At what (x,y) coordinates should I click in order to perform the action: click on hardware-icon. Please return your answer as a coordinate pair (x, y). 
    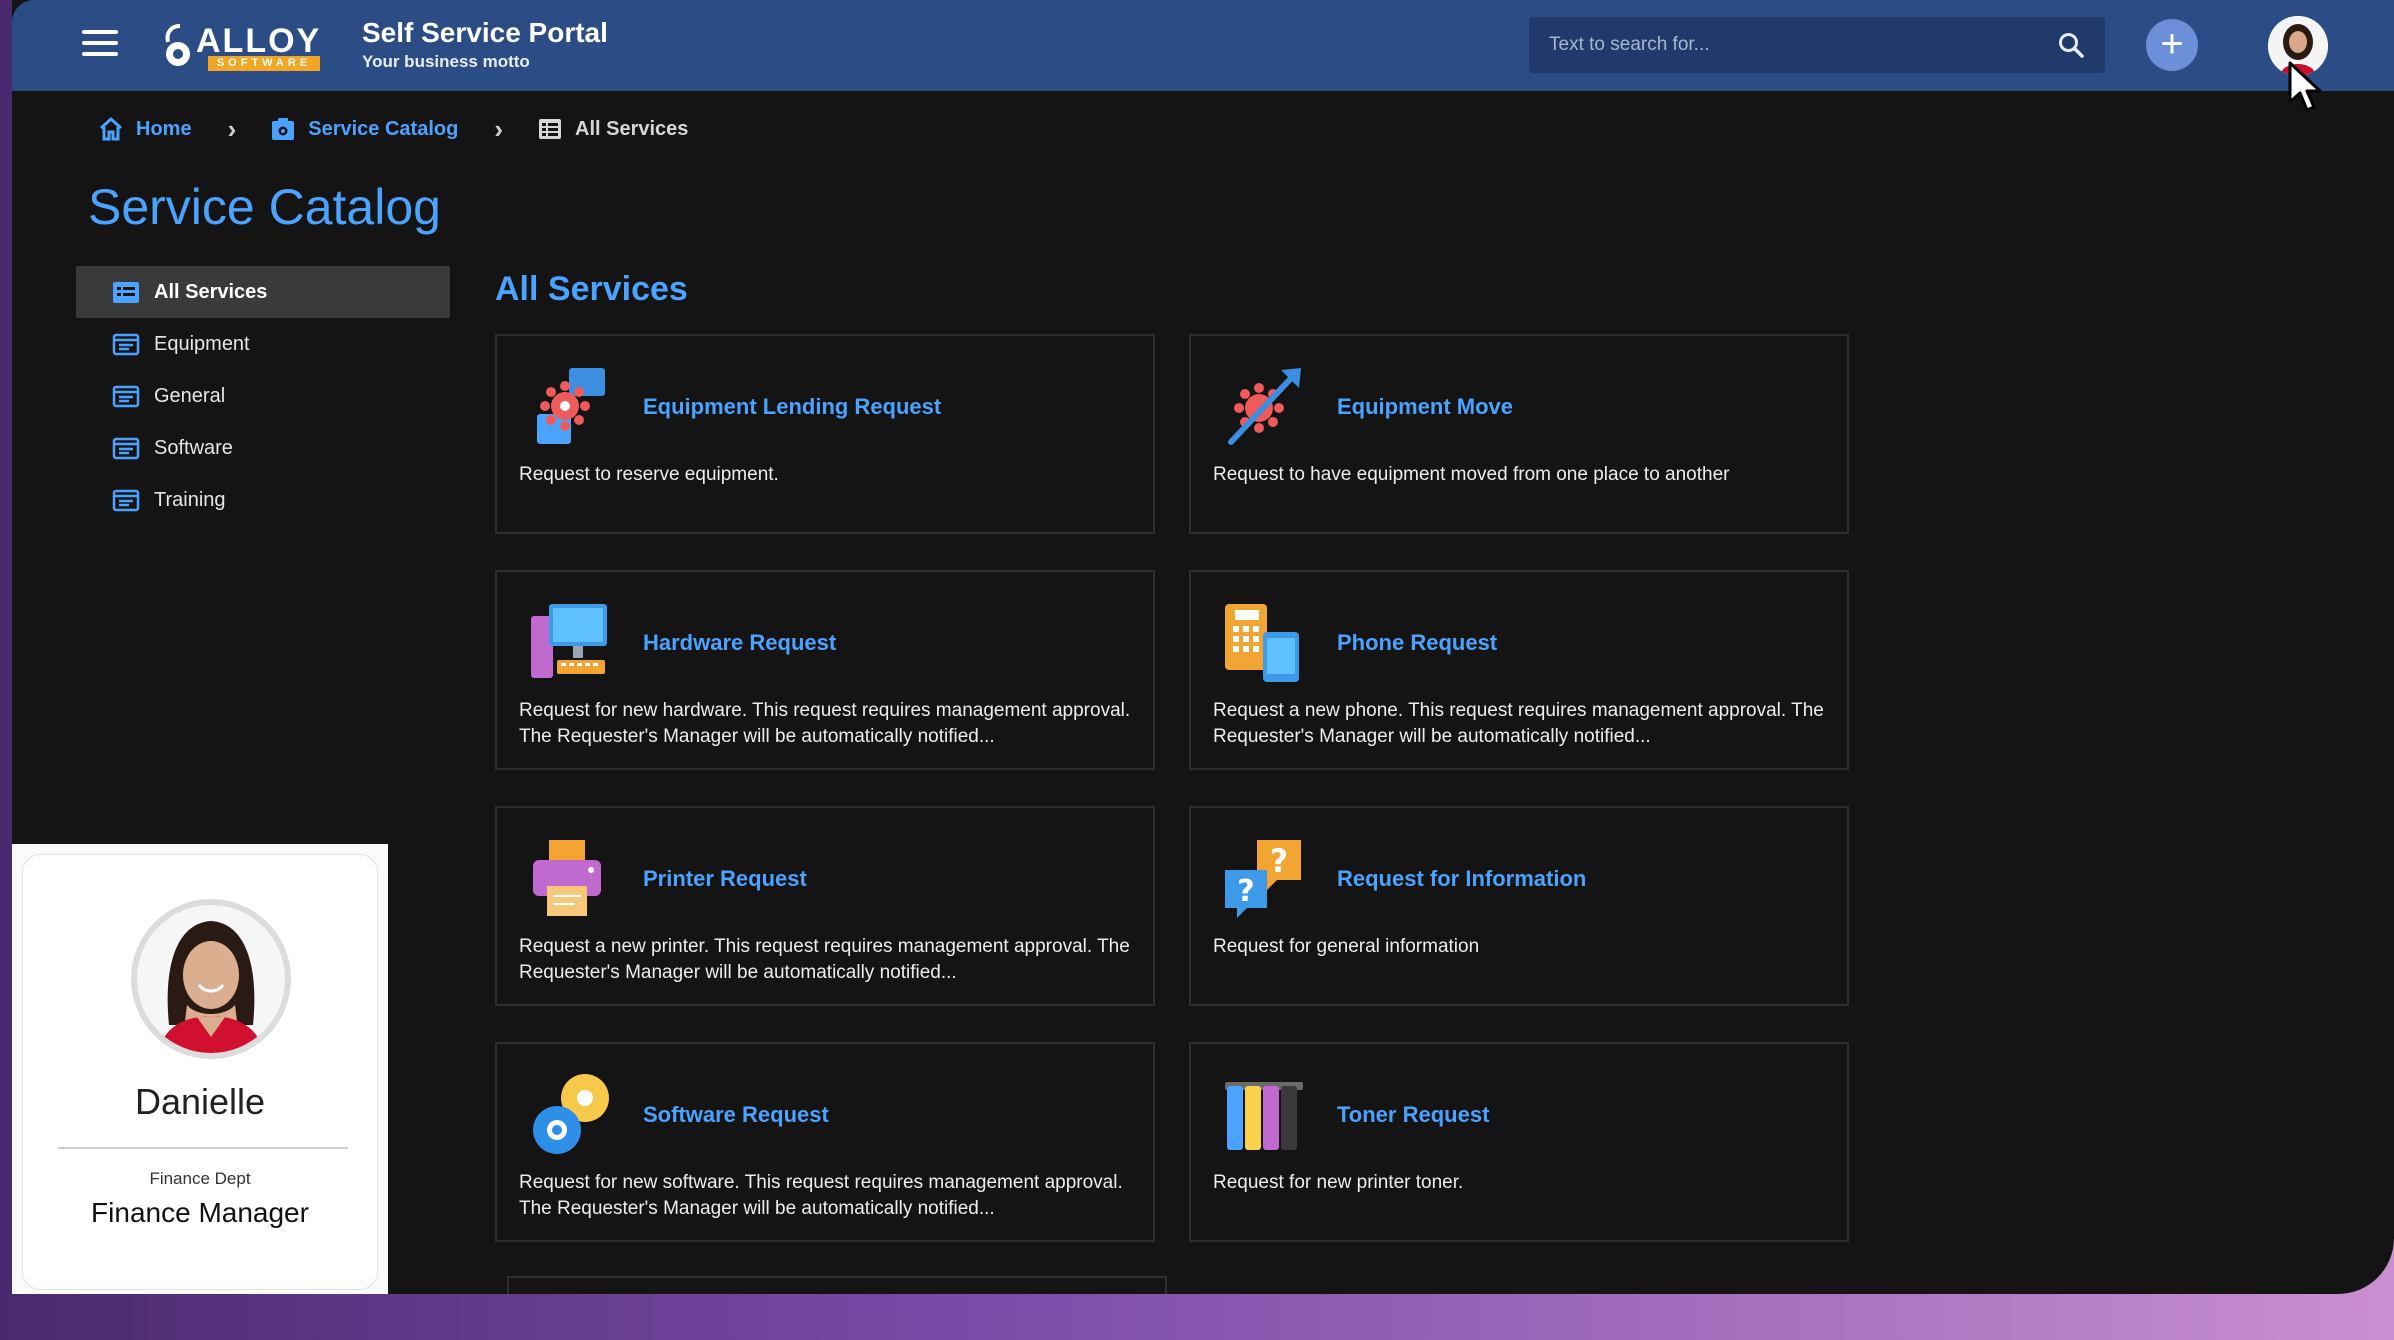
    Looking at the image, I should click on (569, 641).